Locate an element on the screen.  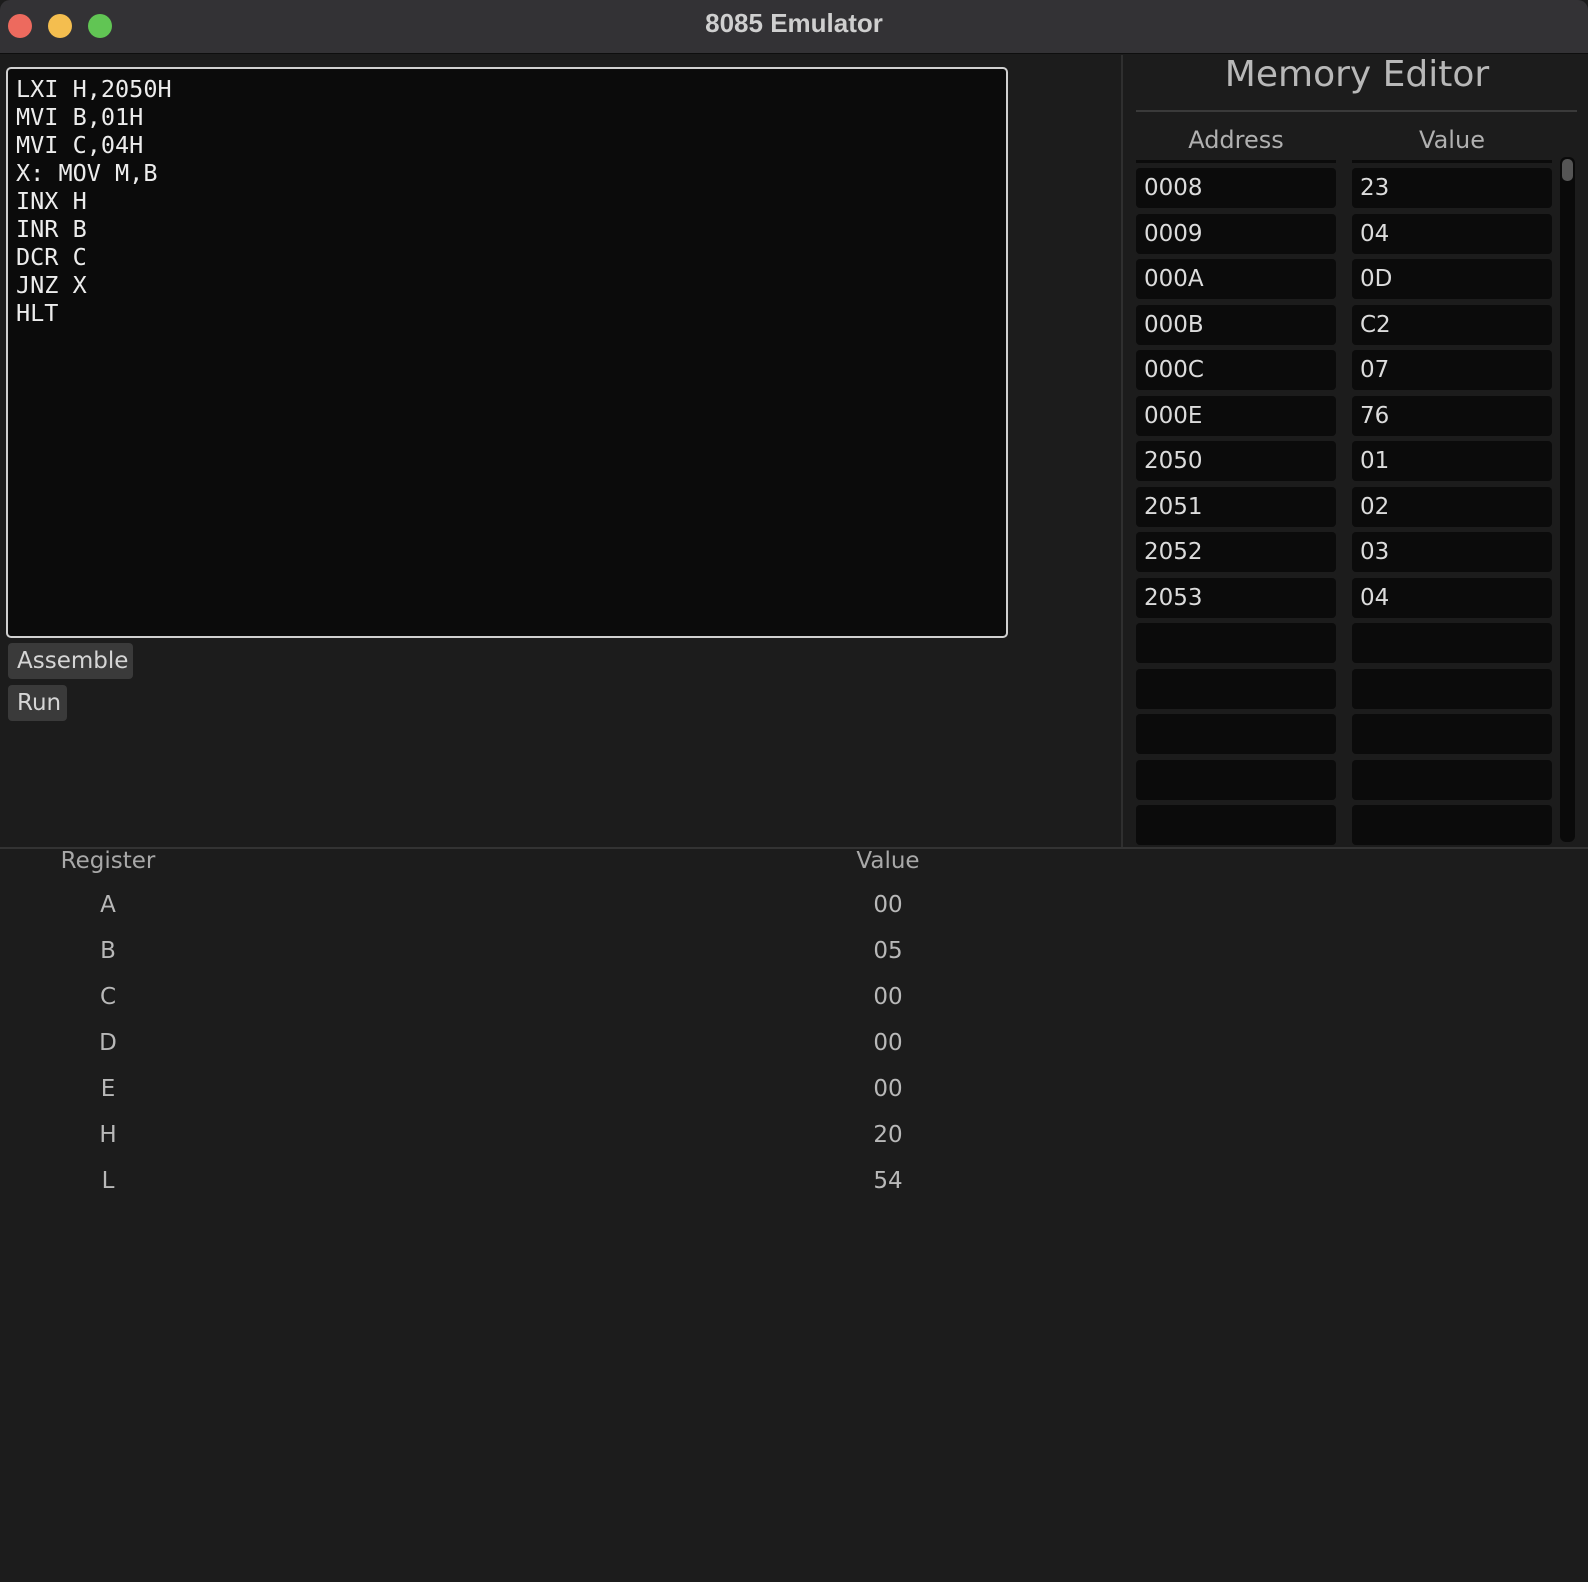
memory-row: 000A 0D is located at coordinates (1346, 279).